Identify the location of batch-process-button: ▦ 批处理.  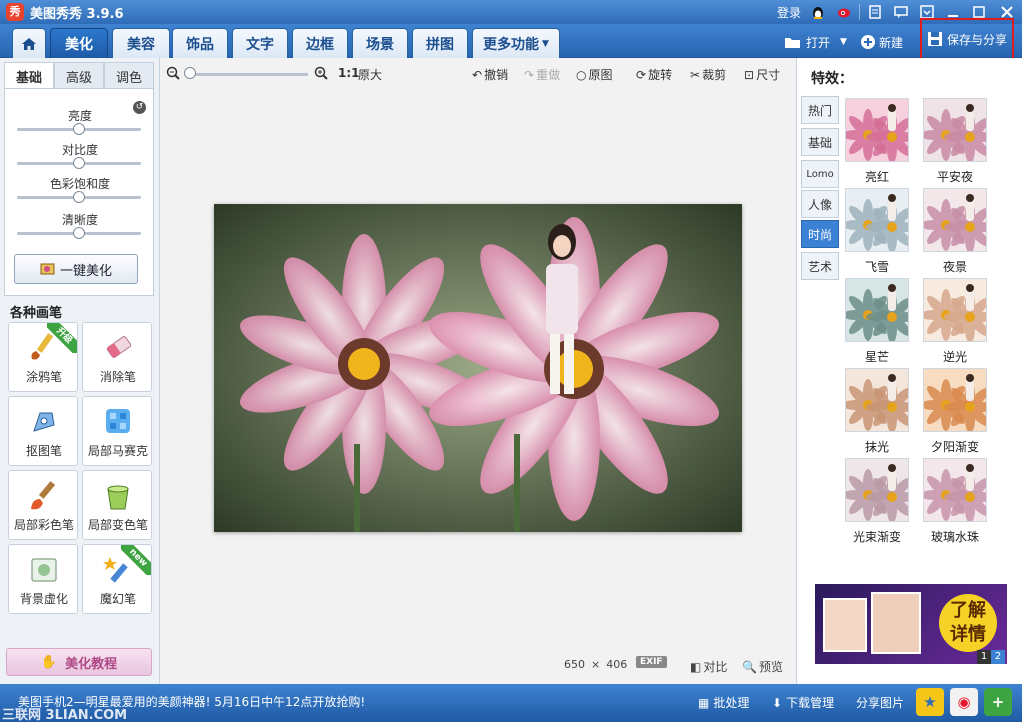
(723, 702).